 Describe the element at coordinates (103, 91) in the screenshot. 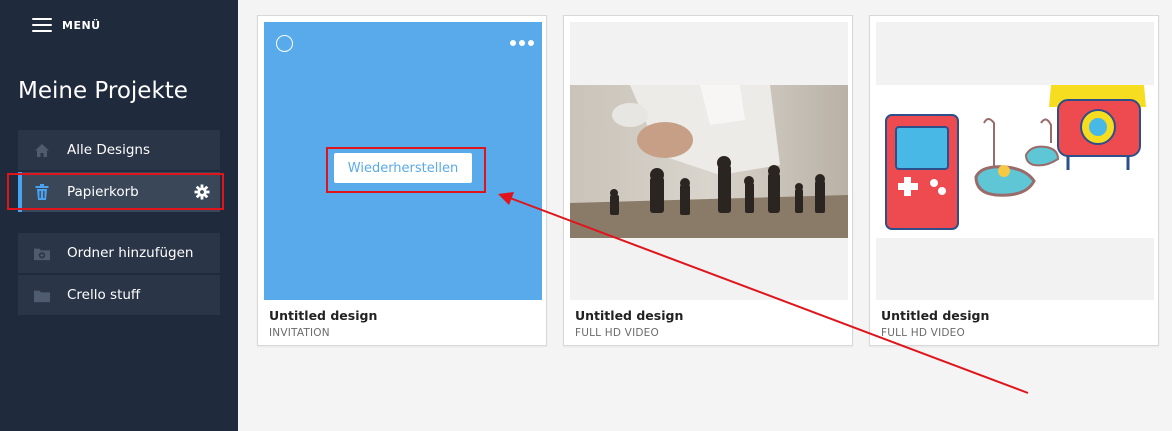

I see `sidebar-title: Meine Projekte` at that location.